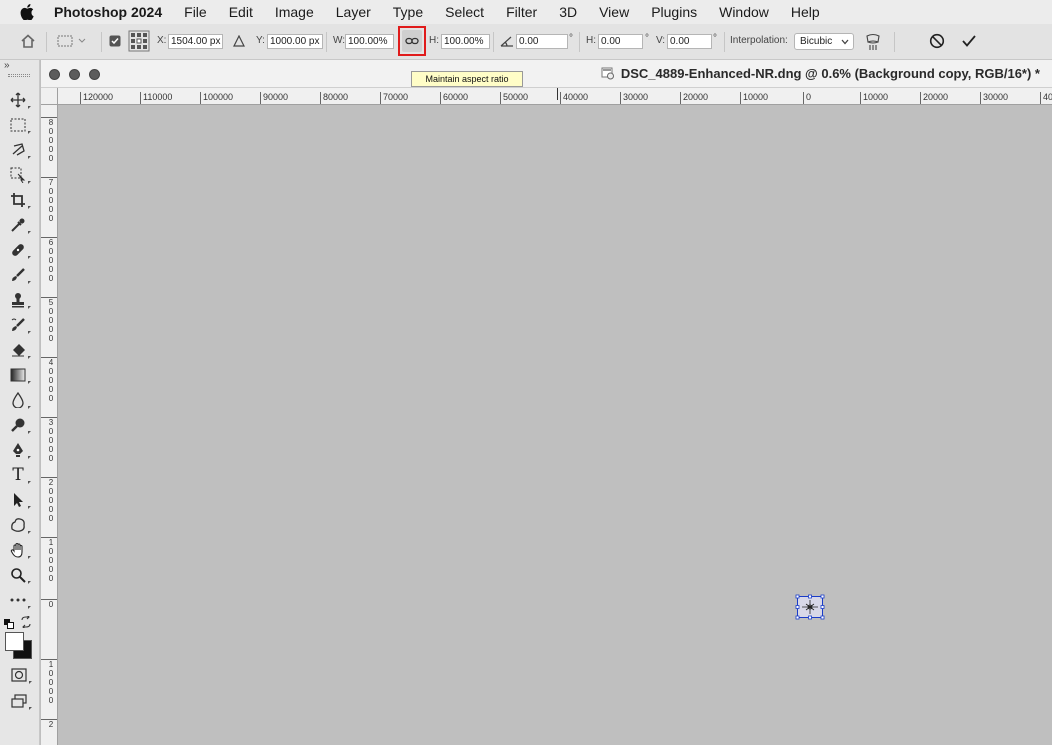 This screenshot has height=745, width=1052. I want to click on pen-tool-icon, so click(18, 450).